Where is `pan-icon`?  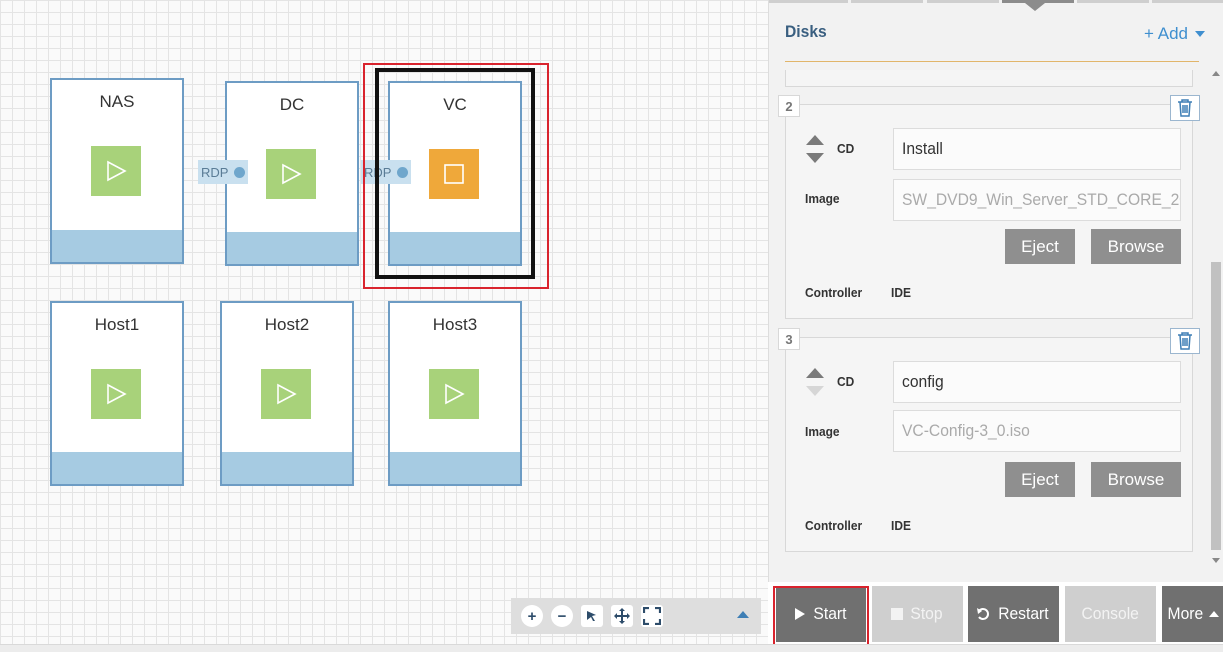 pan-icon is located at coordinates (622, 616).